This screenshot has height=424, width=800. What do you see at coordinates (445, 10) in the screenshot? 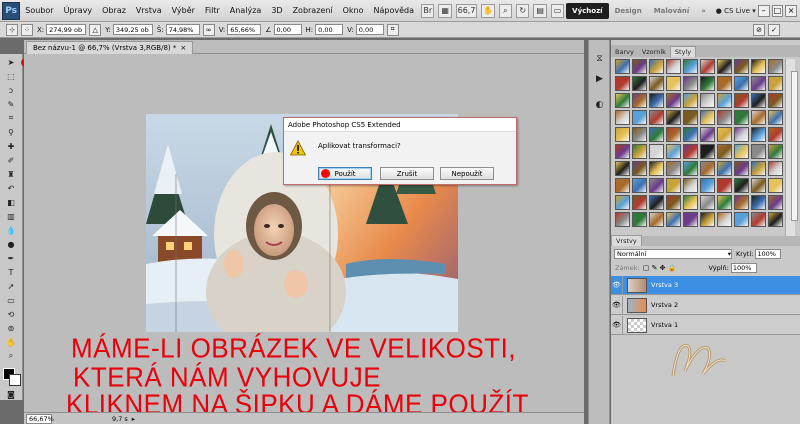
I see `mini-bridge-icon: ▦` at bounding box center [445, 10].